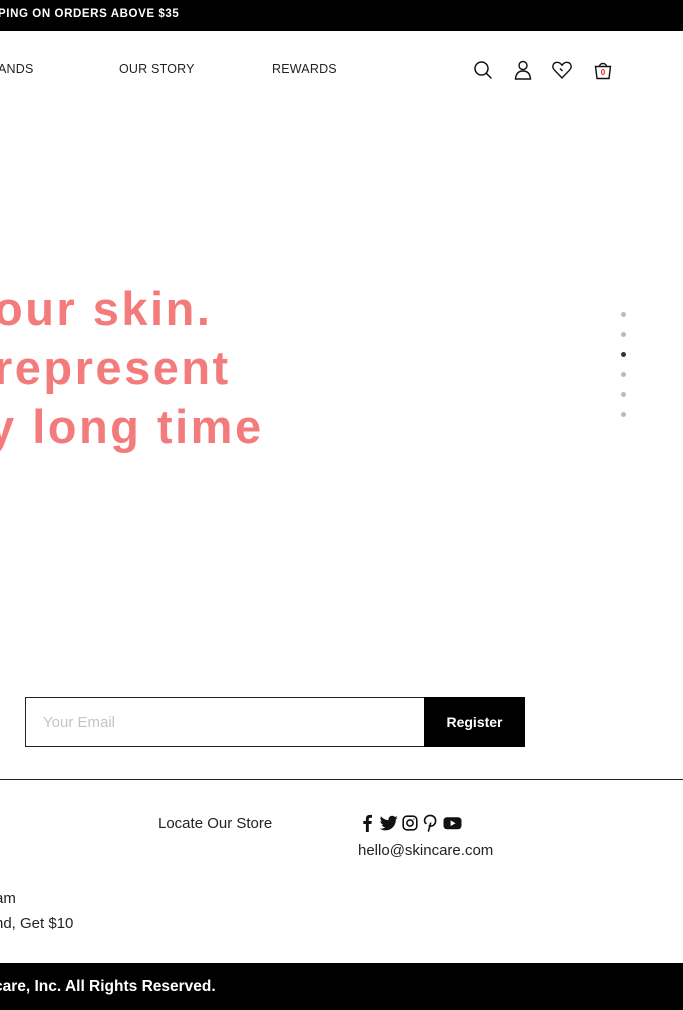 The width and height of the screenshot is (683, 1010). What do you see at coordinates (452, 823) in the screenshot?
I see `youtube-icon` at bounding box center [452, 823].